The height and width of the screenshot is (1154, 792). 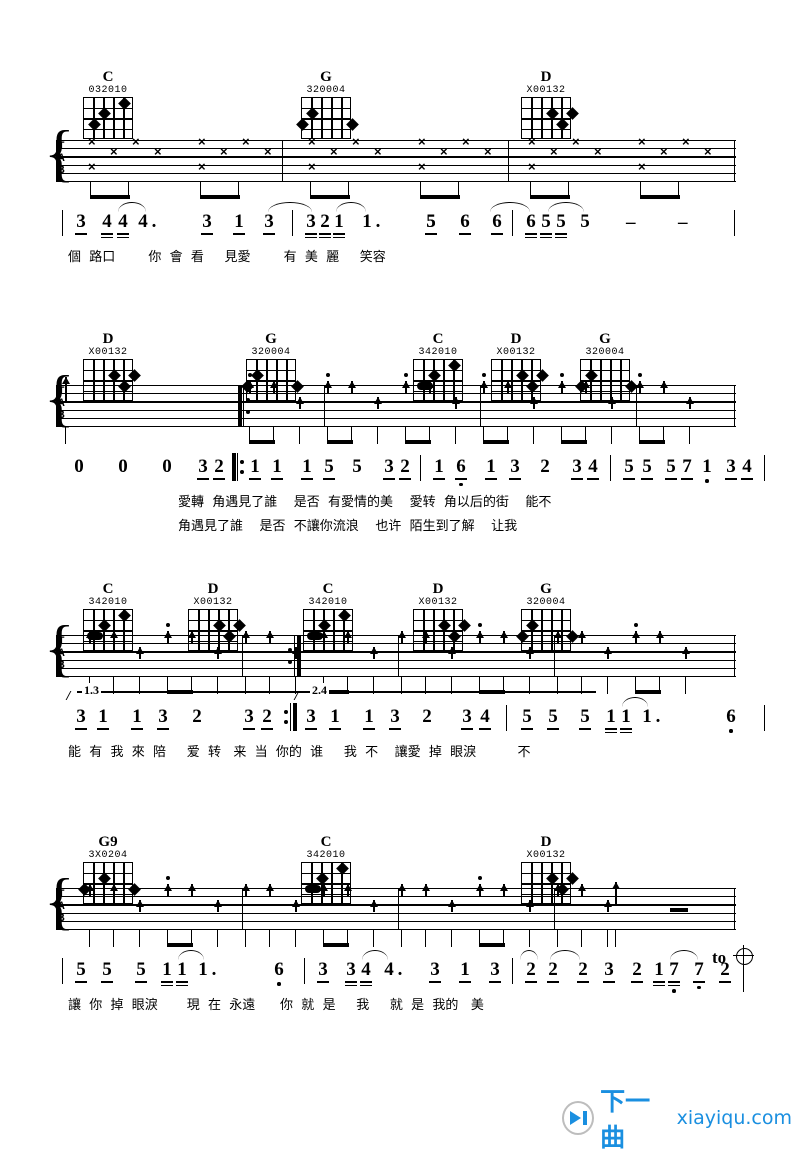 What do you see at coordinates (326, 855) in the screenshot?
I see `chord-fret-numbers: 342010` at bounding box center [326, 855].